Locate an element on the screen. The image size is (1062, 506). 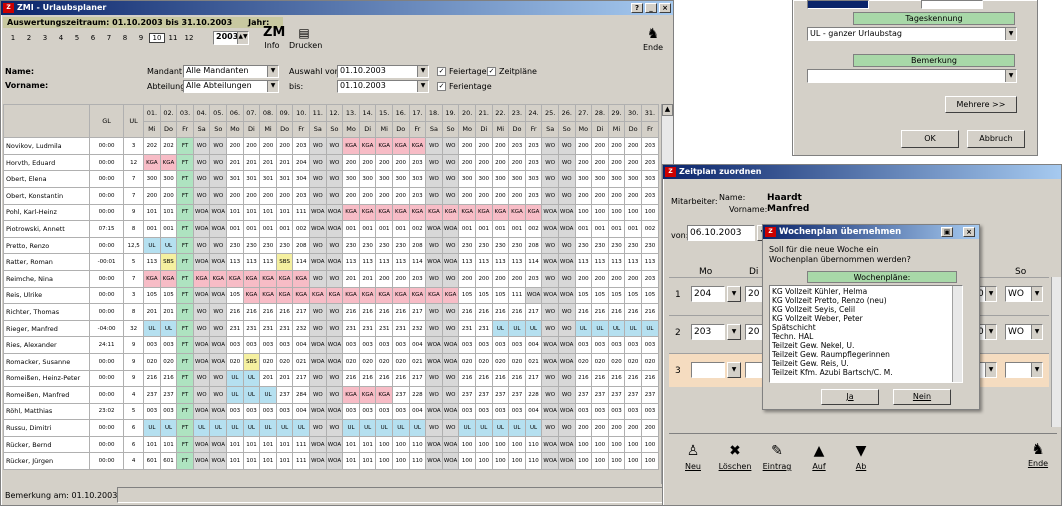
day-cell: 304 is located at coordinates (301, 179).